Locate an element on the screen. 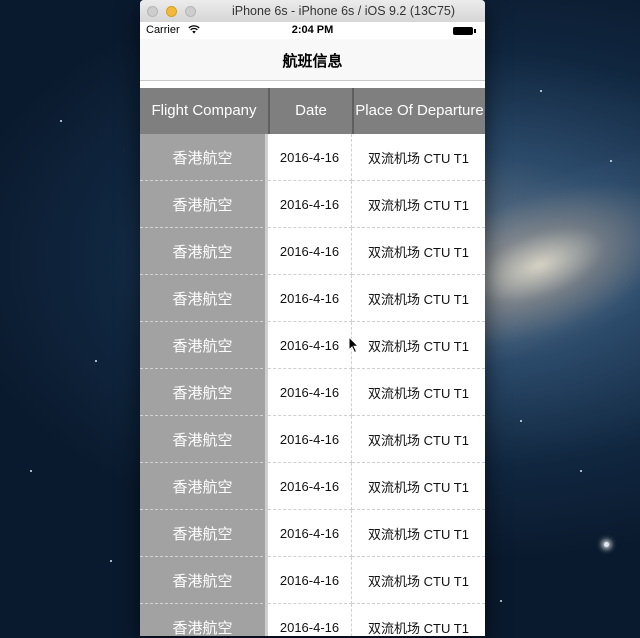  status-time: 2:04 PM is located at coordinates (312, 30).